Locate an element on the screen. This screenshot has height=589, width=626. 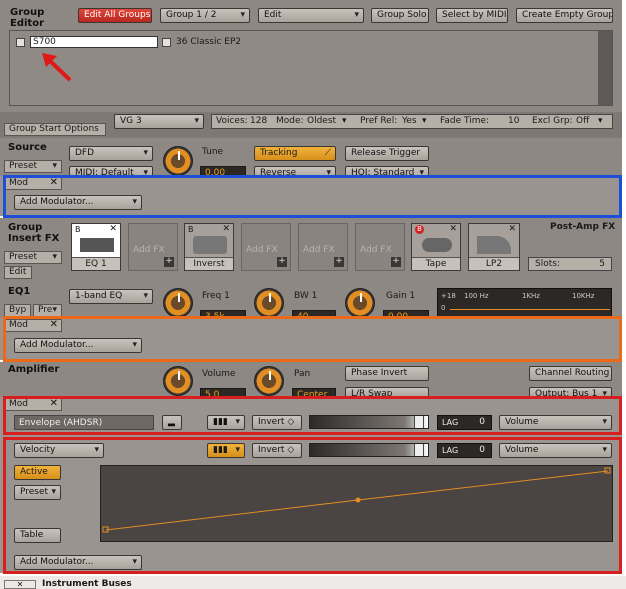
eq-bypass-tab: Byp is located at coordinates (17, 310).